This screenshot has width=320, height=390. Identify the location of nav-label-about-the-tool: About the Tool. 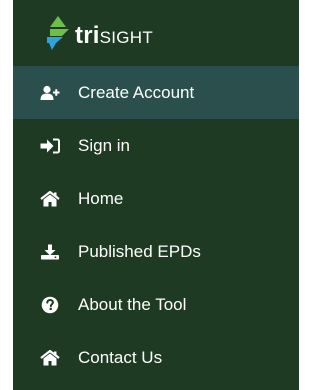
(132, 304).